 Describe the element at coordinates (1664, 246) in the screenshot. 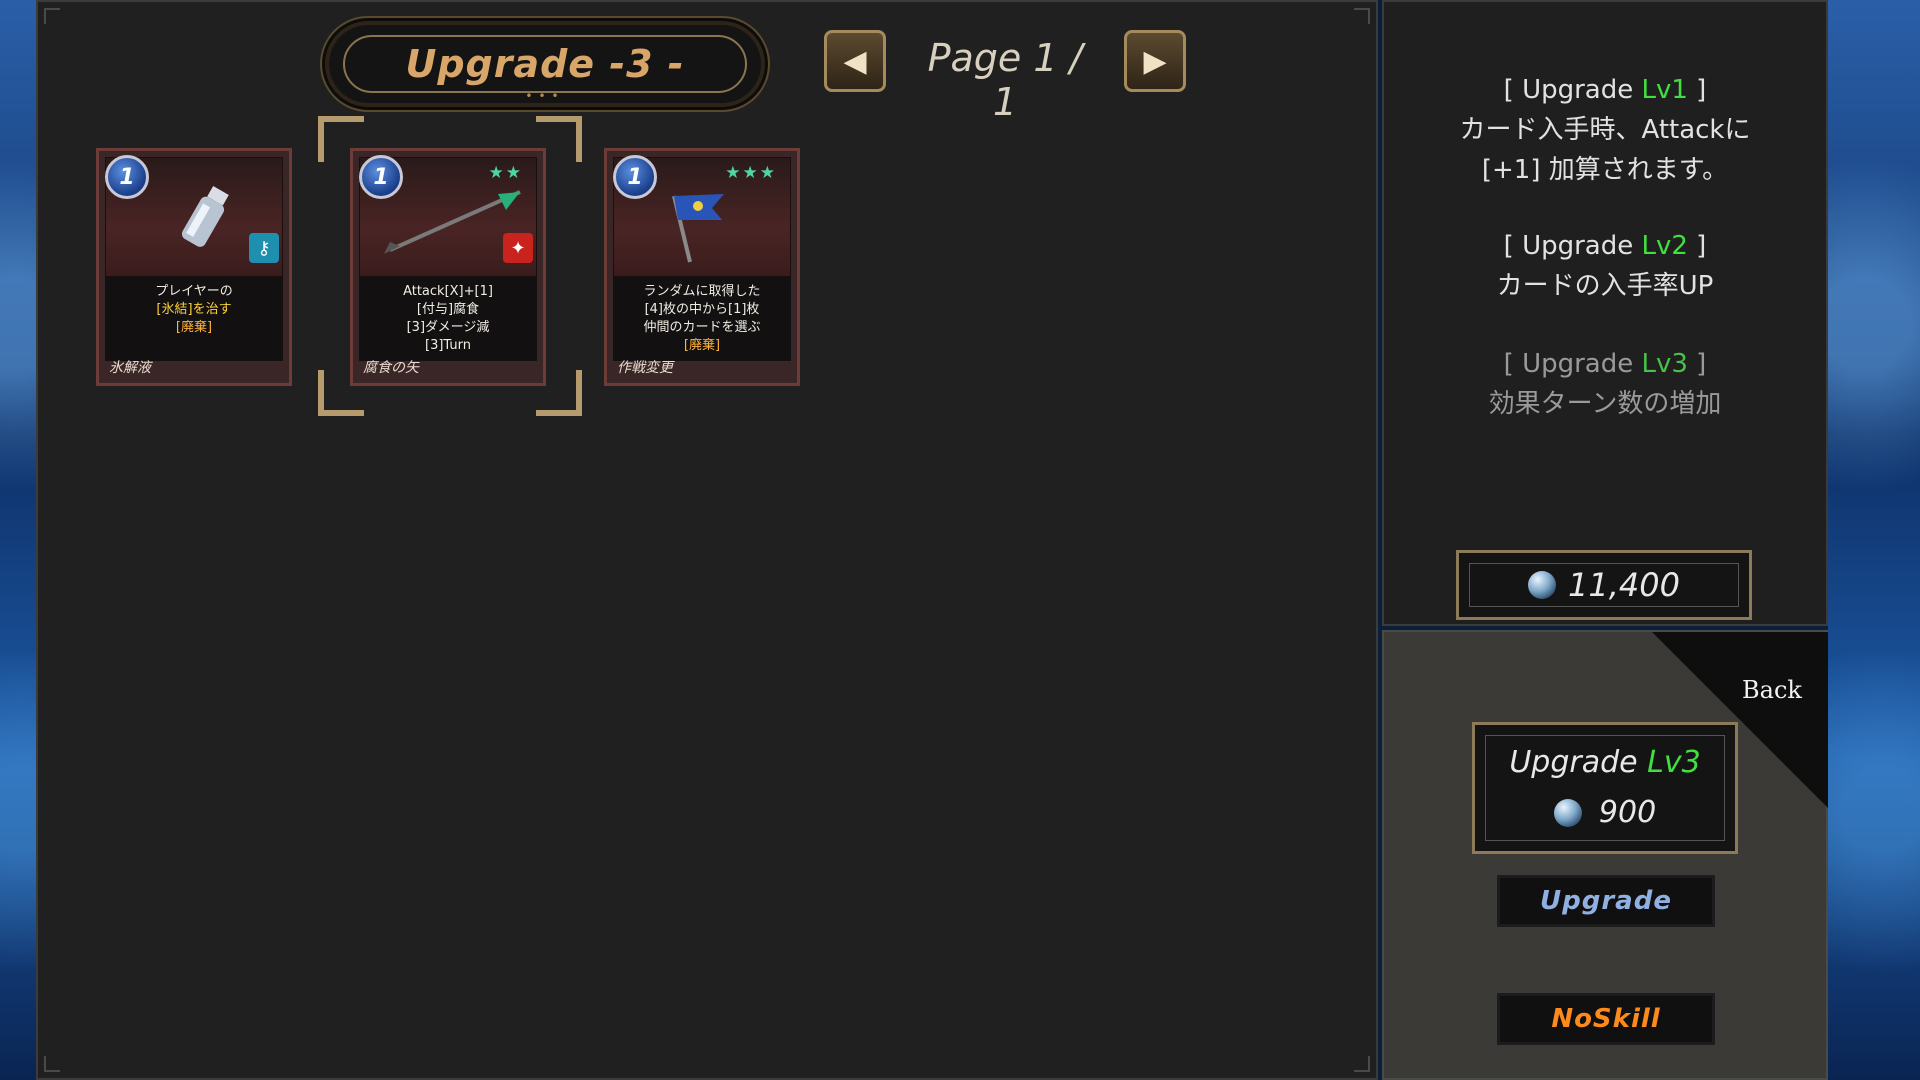

I see `level-label: Lv2` at that location.